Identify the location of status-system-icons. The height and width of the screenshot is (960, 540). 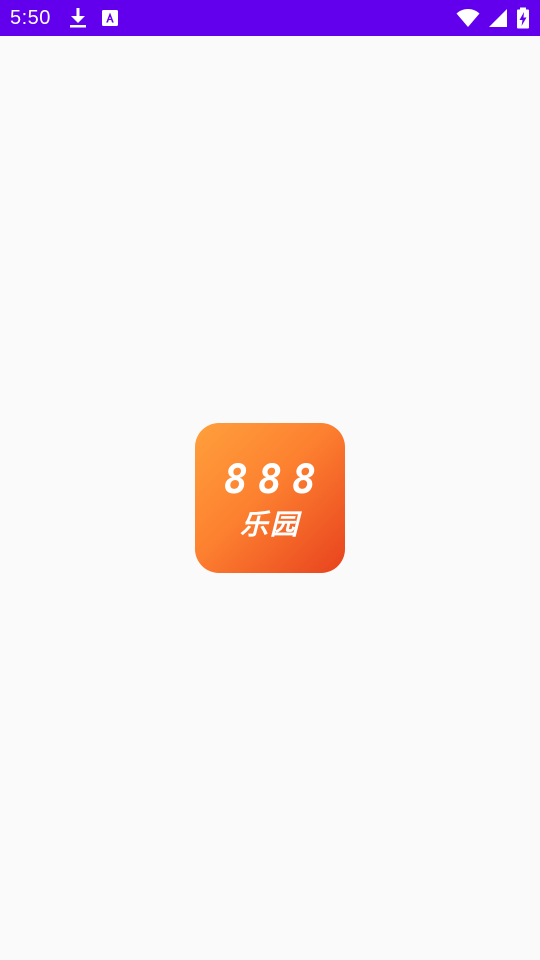
(493, 18).